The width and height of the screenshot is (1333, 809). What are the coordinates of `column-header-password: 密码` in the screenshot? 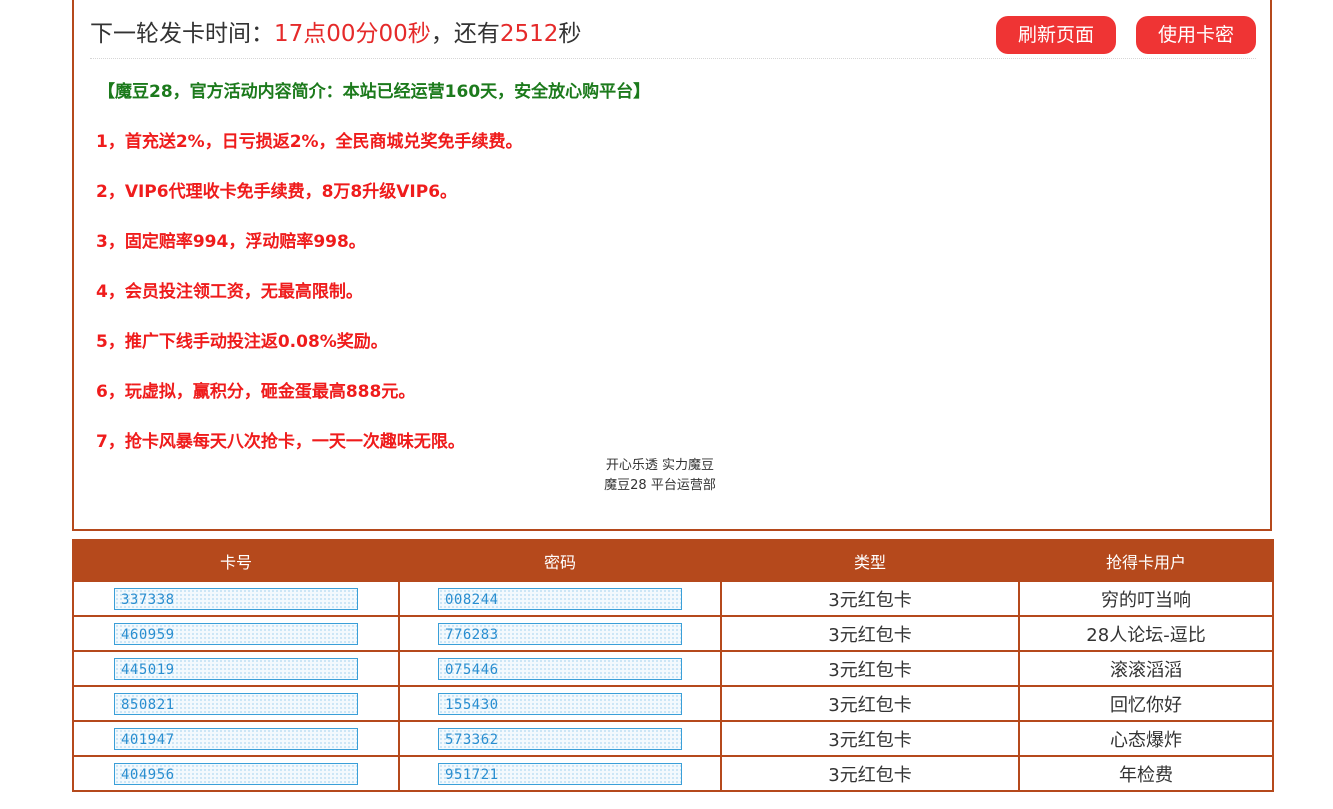 It's located at (560, 560).